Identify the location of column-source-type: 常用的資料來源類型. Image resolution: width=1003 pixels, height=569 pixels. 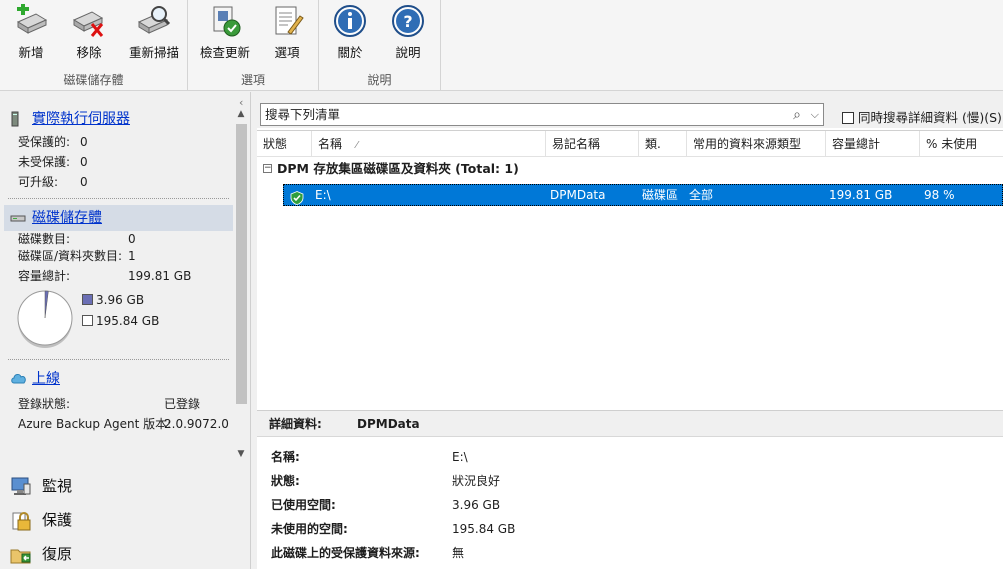
(756, 144).